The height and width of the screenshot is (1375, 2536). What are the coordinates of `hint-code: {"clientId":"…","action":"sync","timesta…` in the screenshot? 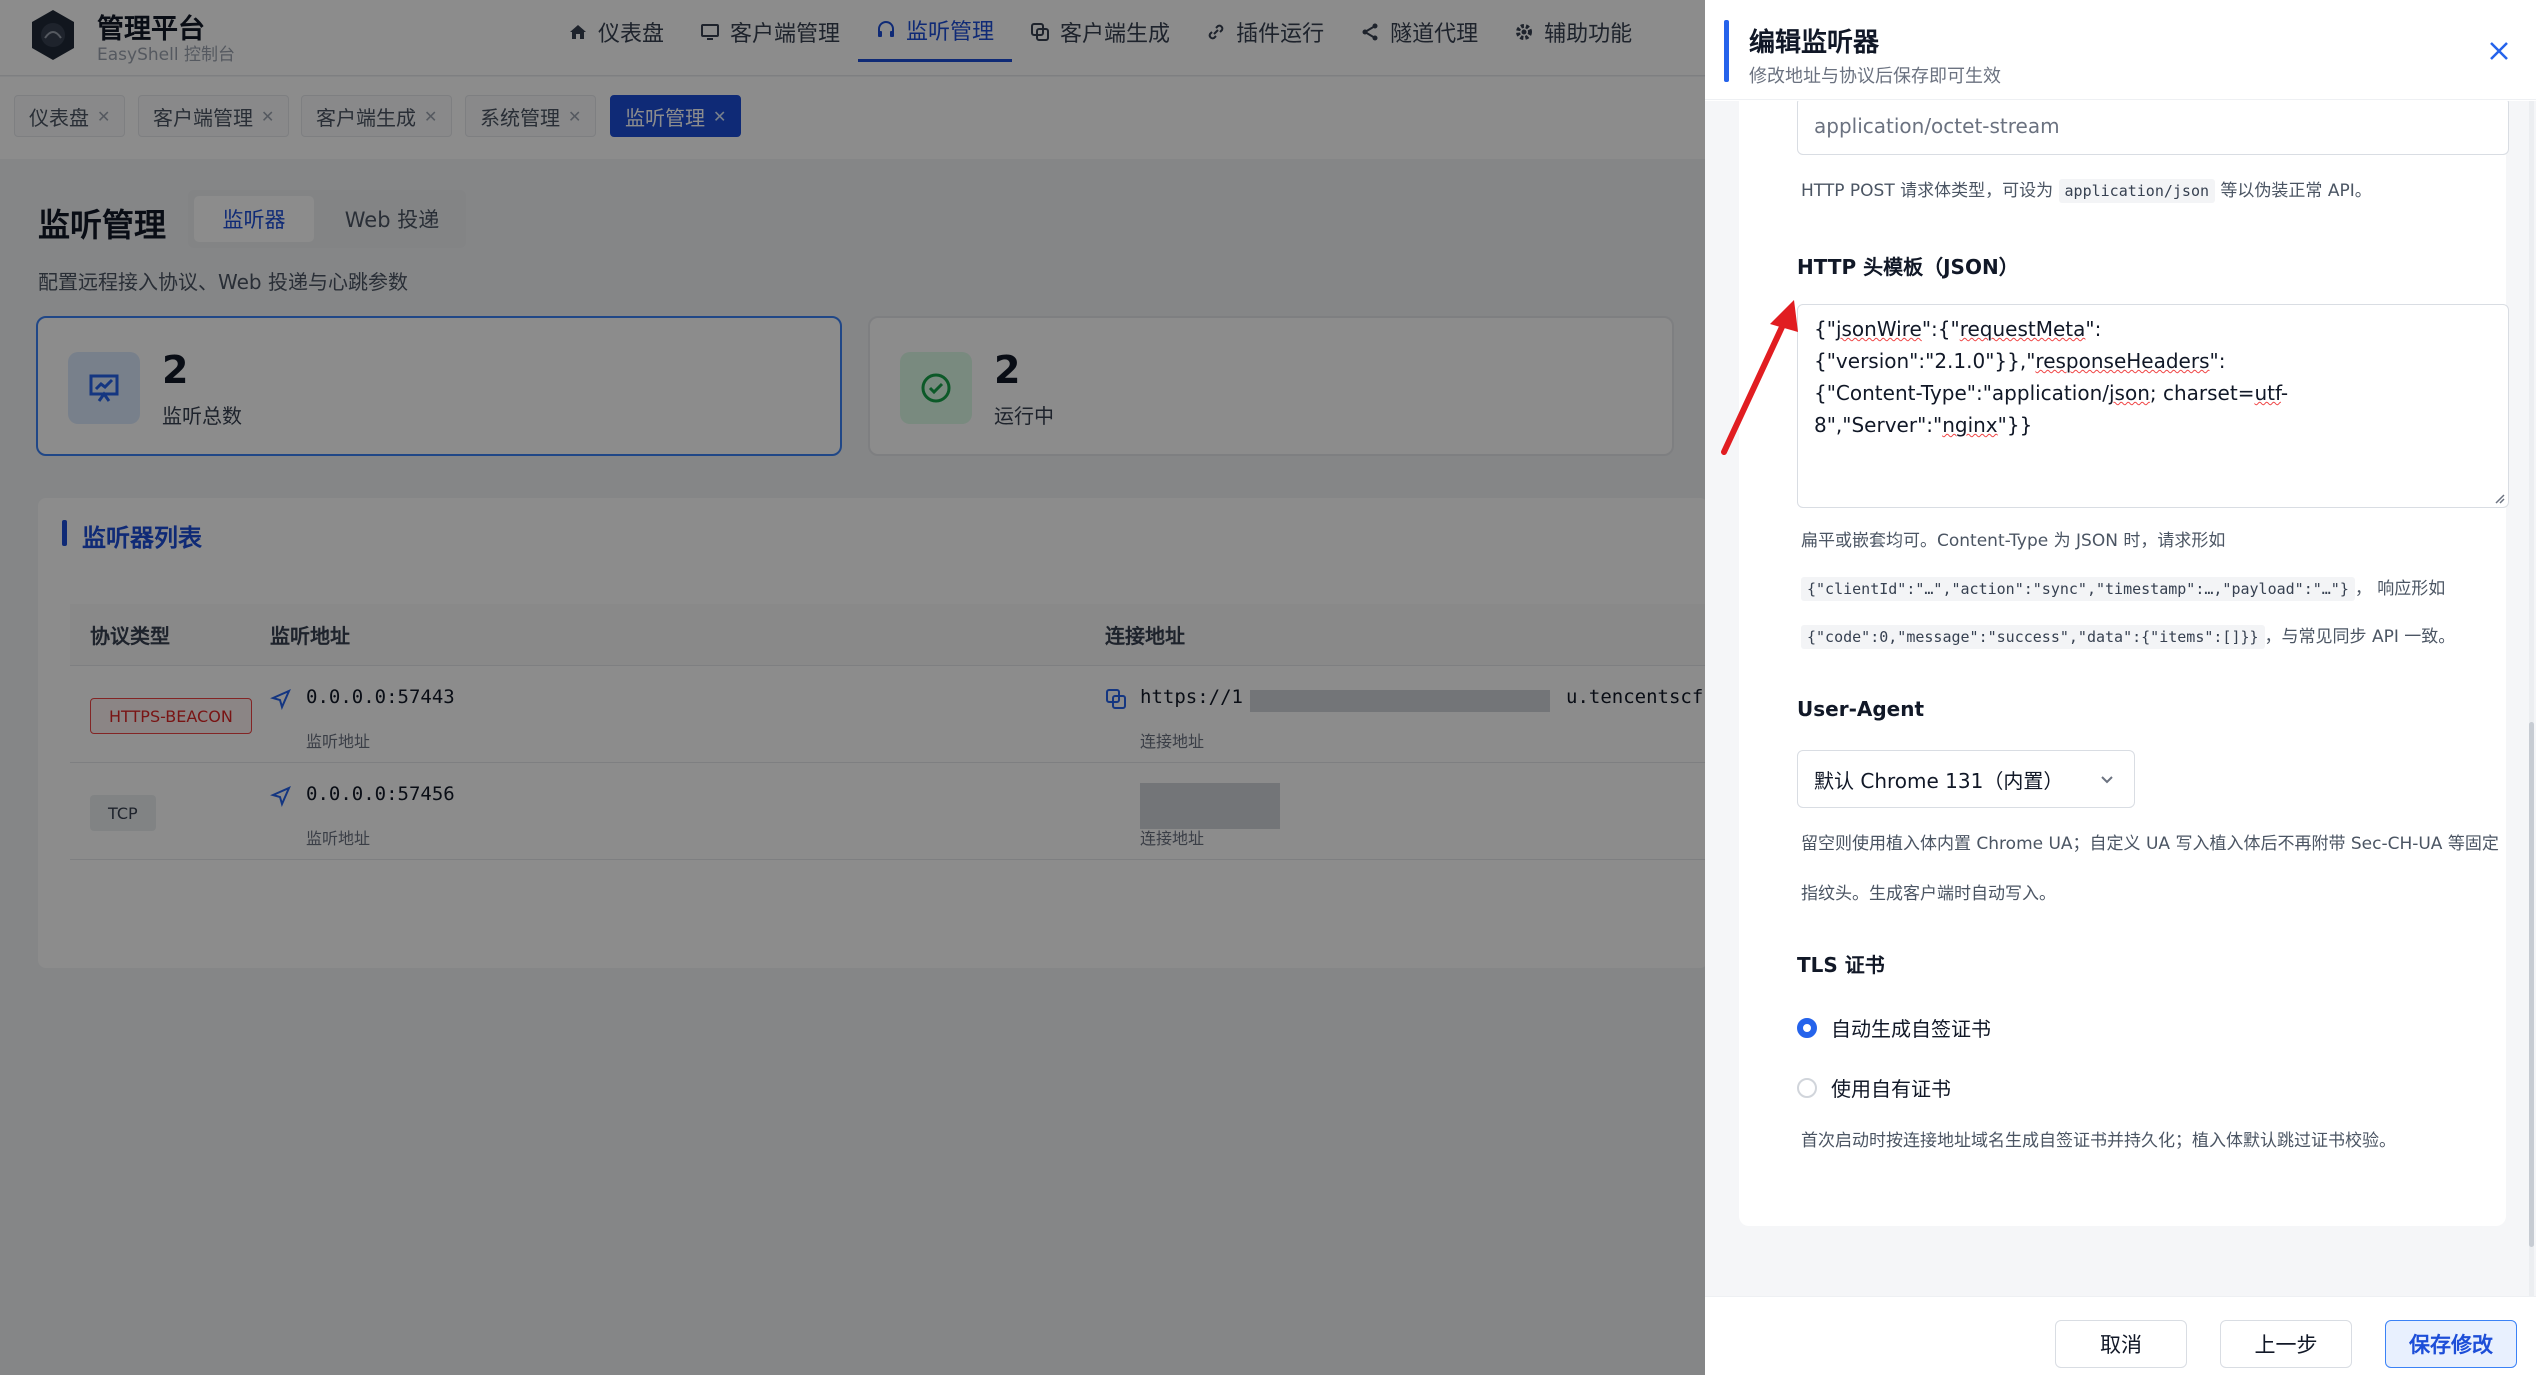 It's located at (2078, 589).